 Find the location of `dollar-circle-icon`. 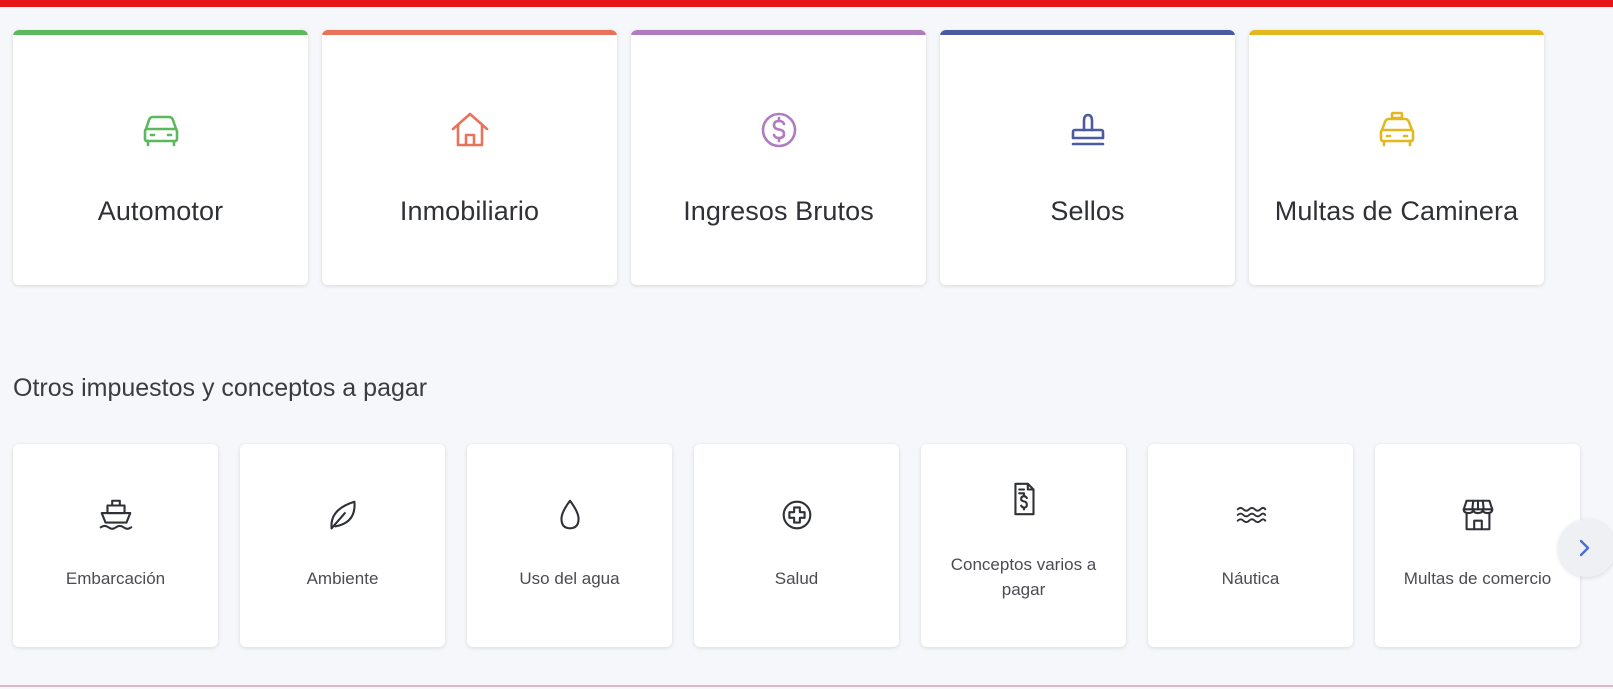

dollar-circle-icon is located at coordinates (778, 131).